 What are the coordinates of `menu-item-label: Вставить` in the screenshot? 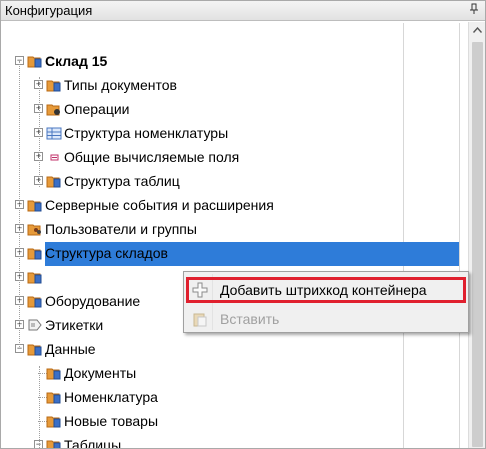 It's located at (250, 319).